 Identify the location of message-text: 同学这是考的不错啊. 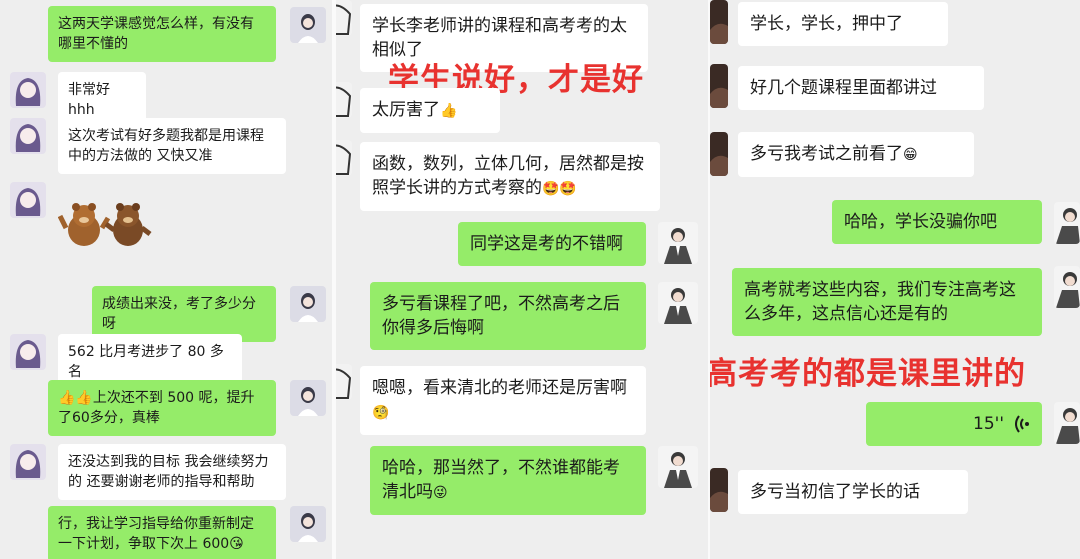
(546, 244).